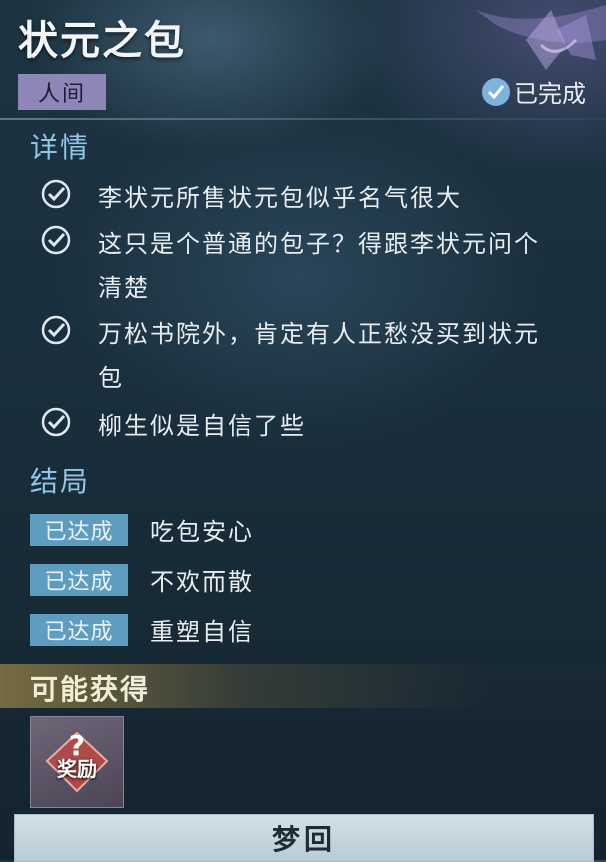  Describe the element at coordinates (202, 426) in the screenshot. I see `detail-text-line: 柳生似是自信了些` at that location.